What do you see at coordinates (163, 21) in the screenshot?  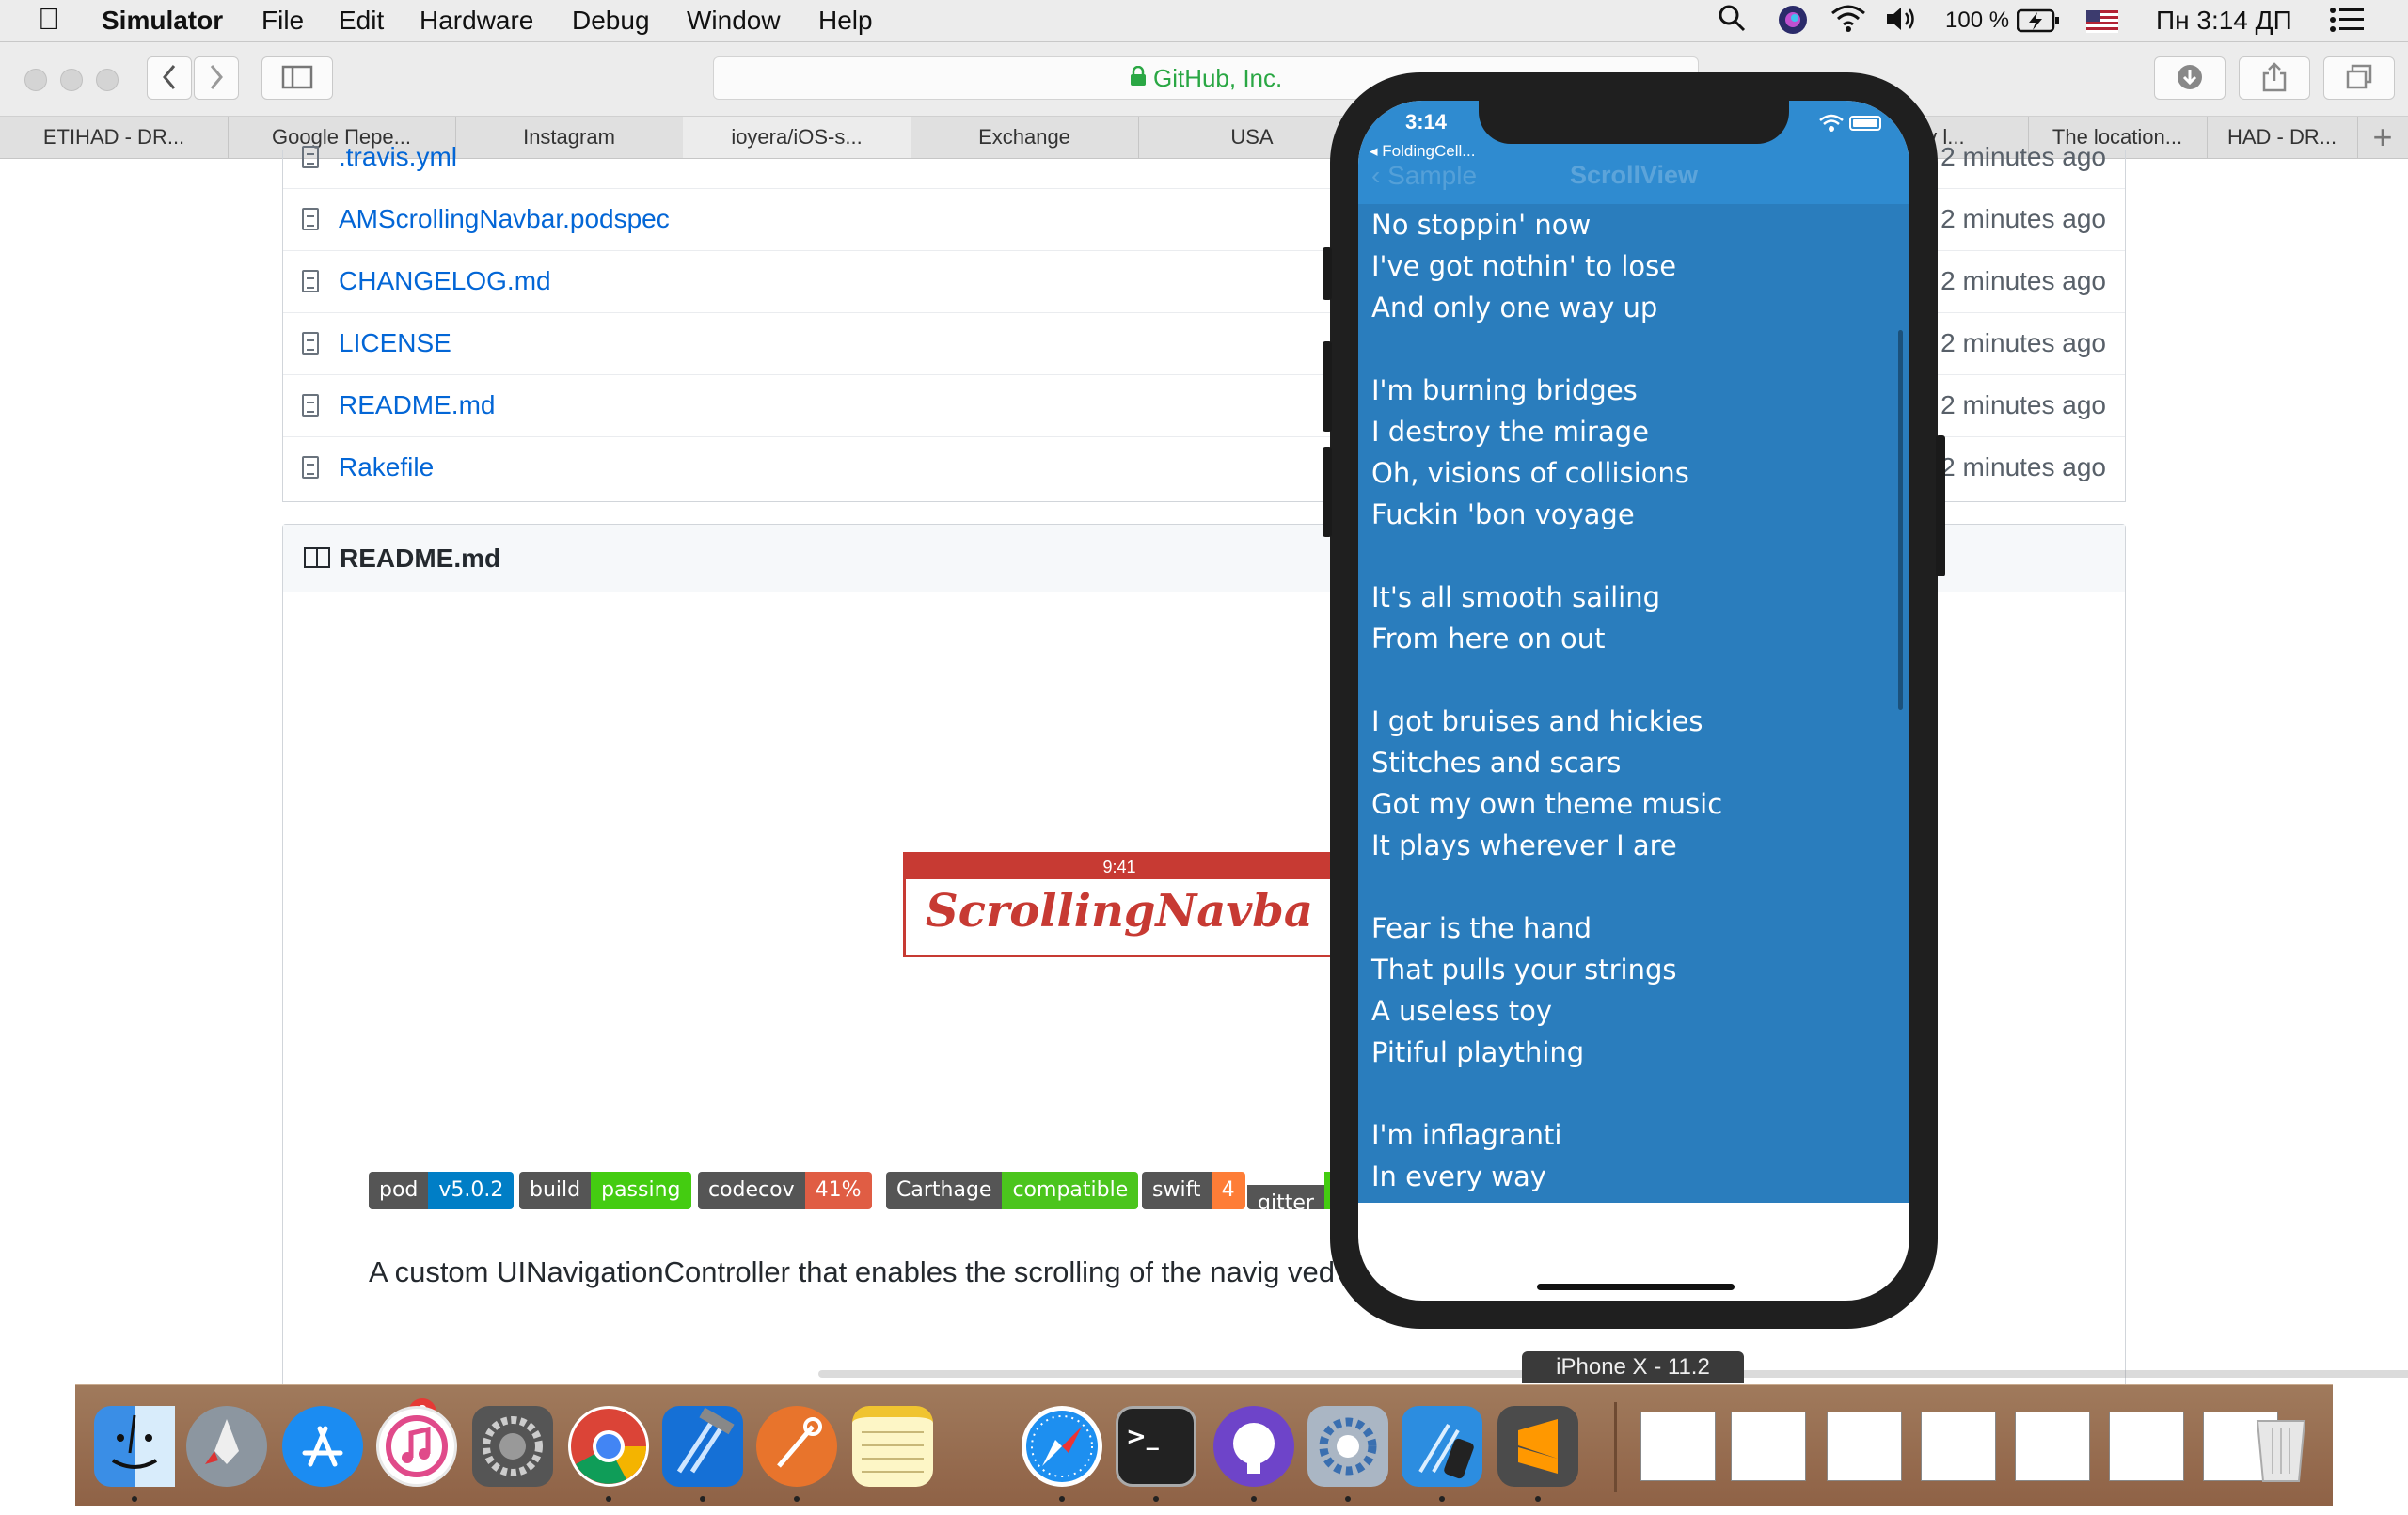 I see `menu-app-name: Simulator` at bounding box center [163, 21].